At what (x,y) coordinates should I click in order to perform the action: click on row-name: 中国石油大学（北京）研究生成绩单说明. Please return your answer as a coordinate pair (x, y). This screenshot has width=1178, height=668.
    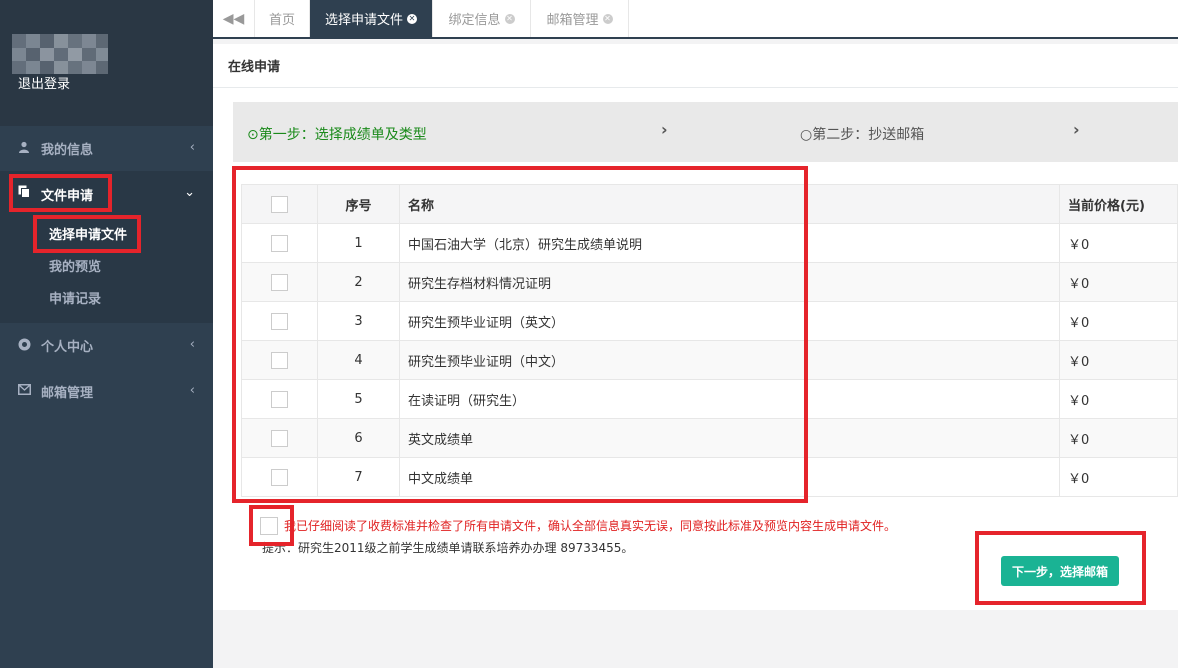
    Looking at the image, I should click on (729, 243).